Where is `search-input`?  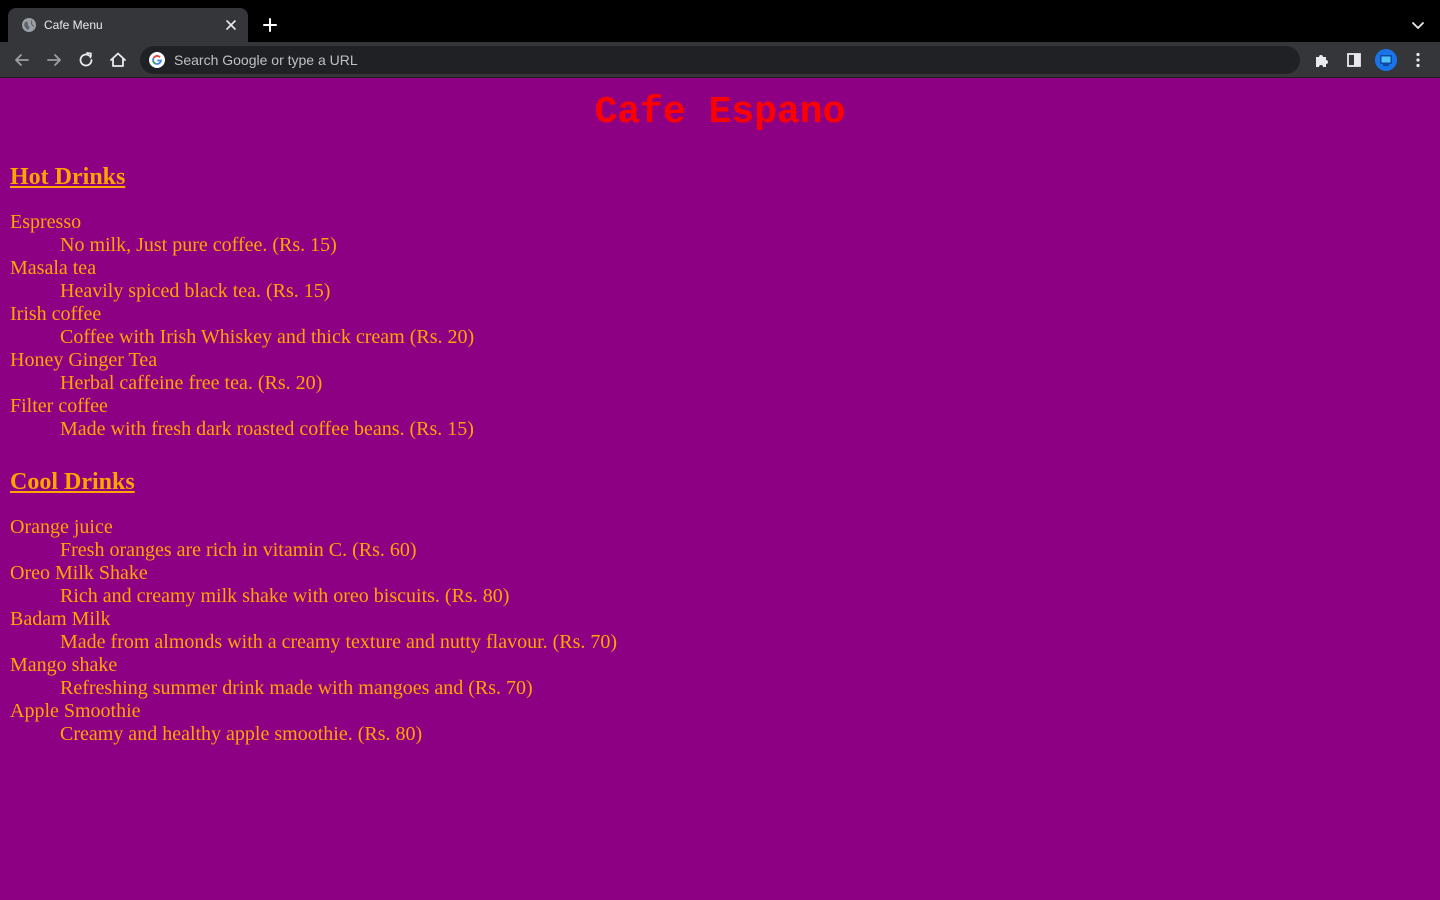
search-input is located at coordinates (724, 60).